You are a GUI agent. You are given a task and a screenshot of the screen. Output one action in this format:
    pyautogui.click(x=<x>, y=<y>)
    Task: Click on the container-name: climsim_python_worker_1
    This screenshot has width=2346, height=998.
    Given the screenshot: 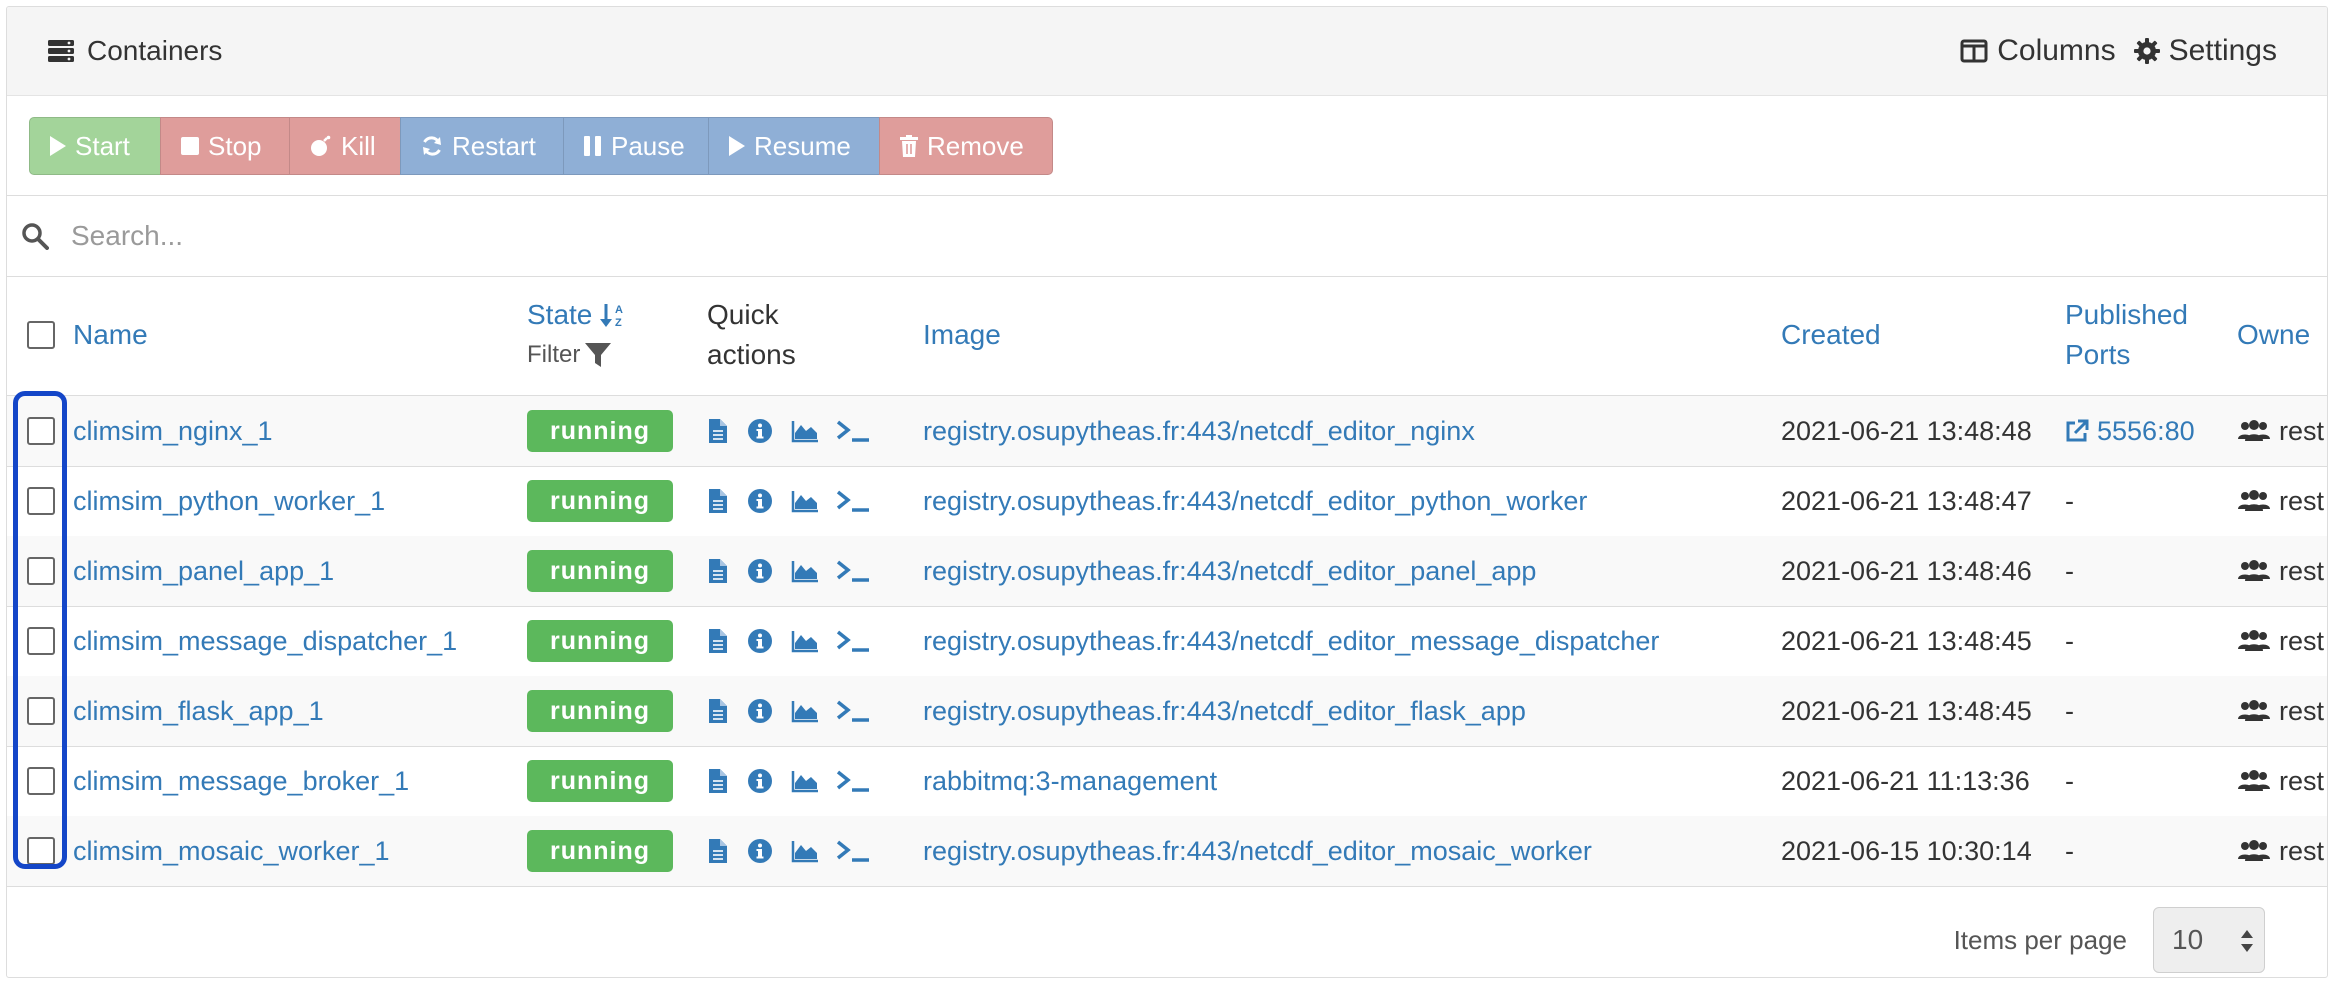 What is the action you would take?
    pyautogui.click(x=229, y=501)
    